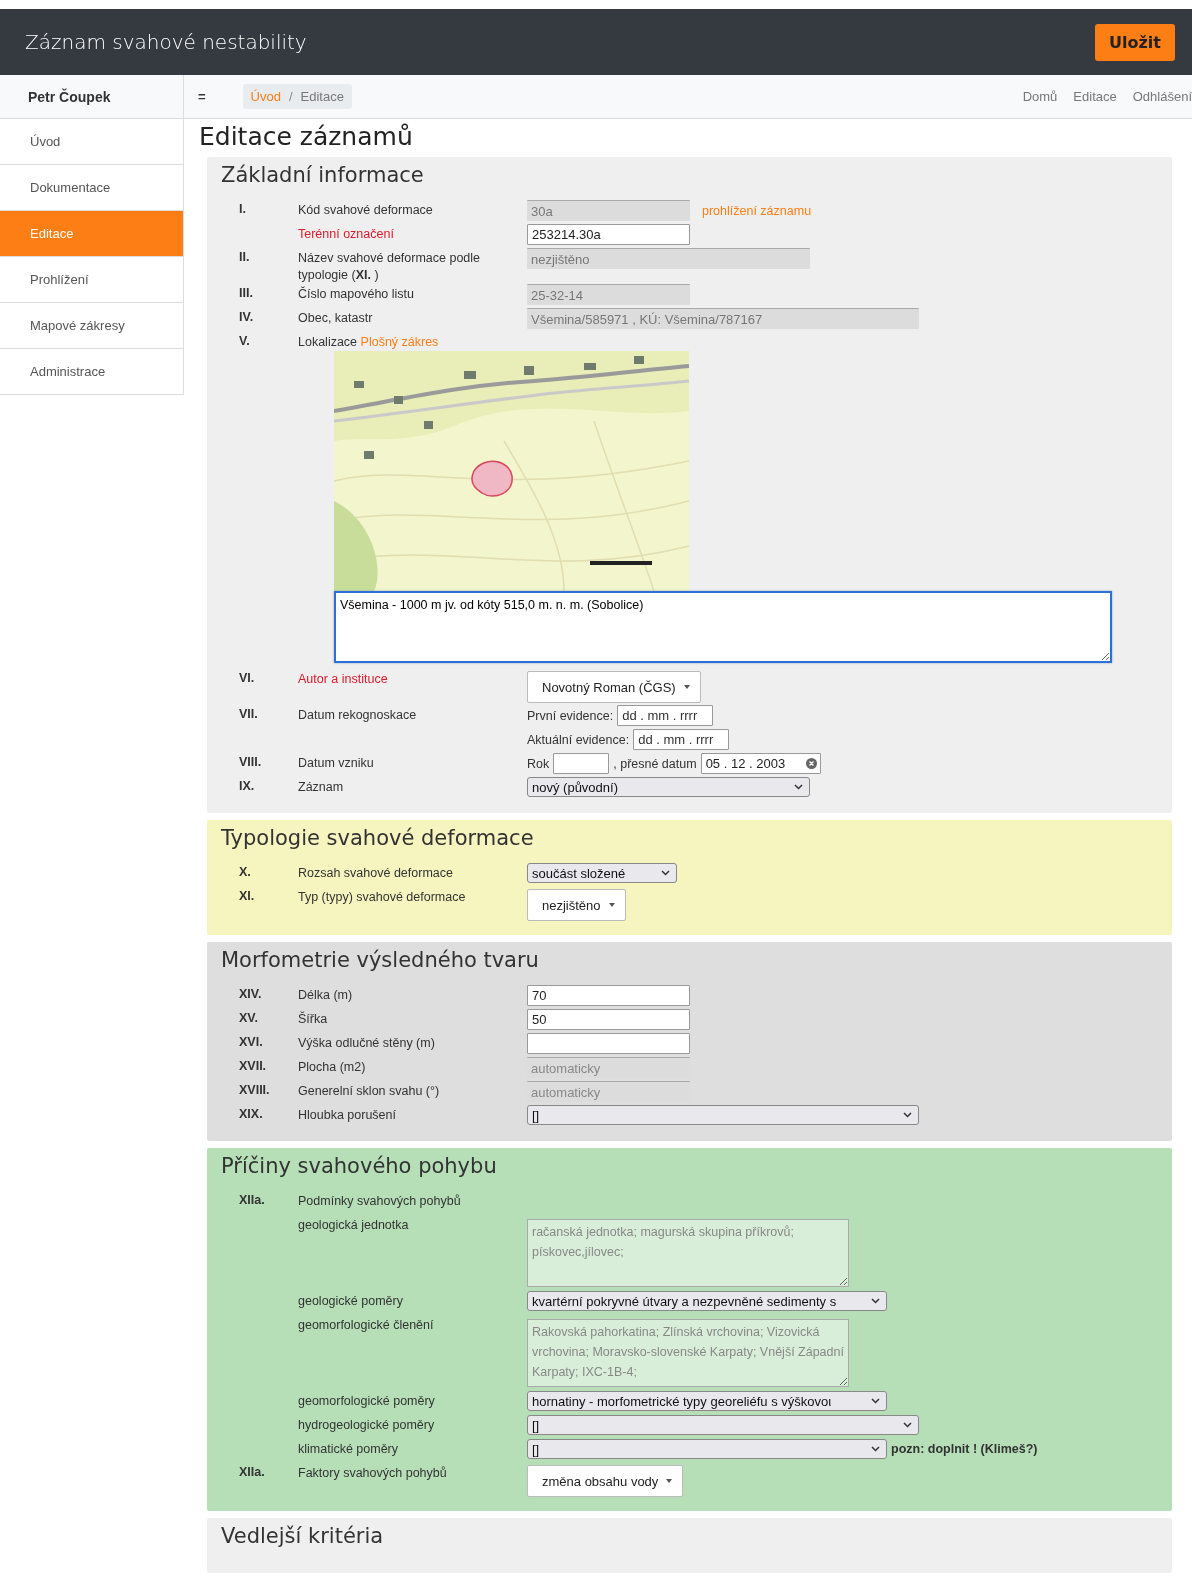 The height and width of the screenshot is (1591, 1192). I want to click on field-label: Kód svahové deformace, so click(366, 210).